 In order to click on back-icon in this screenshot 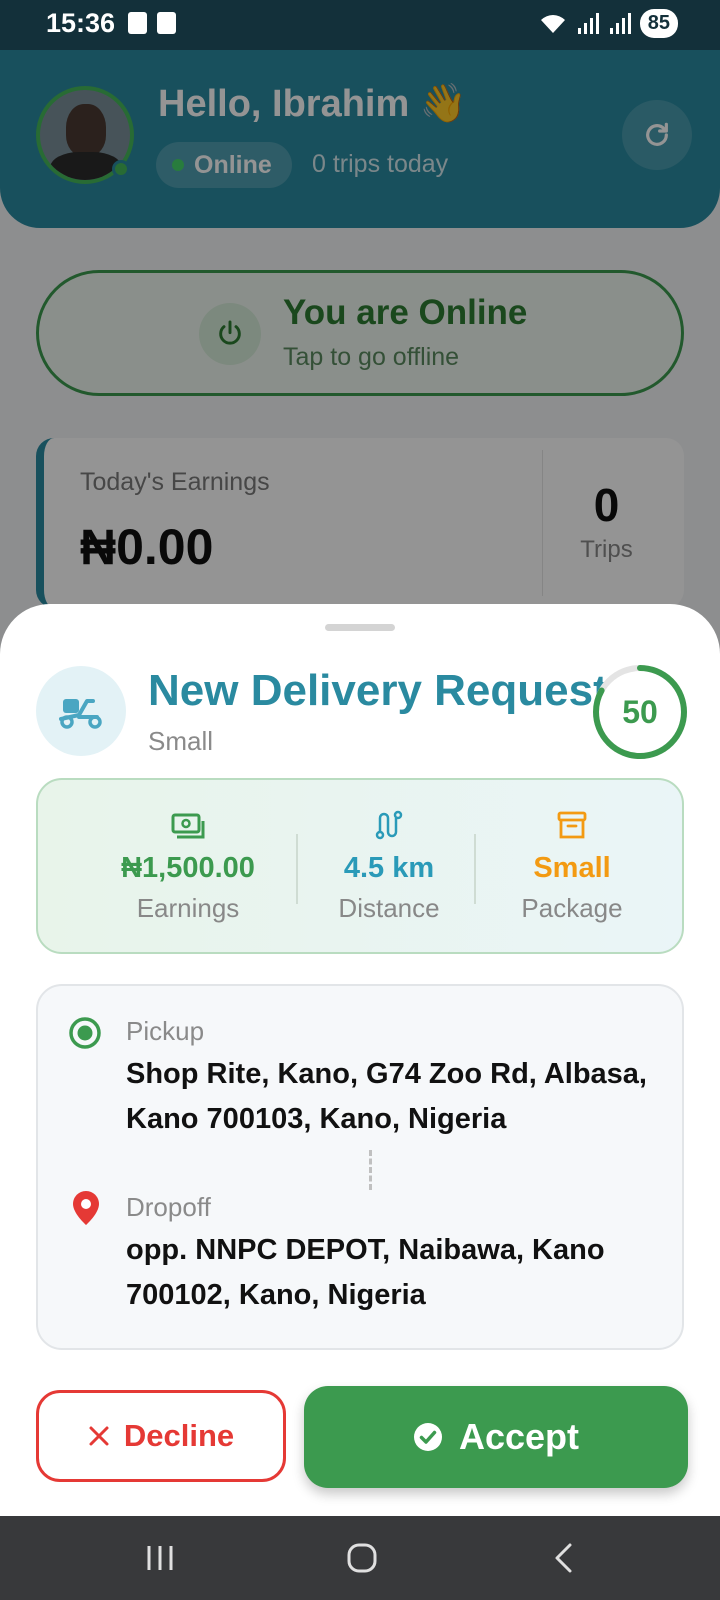, I will do `click(563, 1558)`.